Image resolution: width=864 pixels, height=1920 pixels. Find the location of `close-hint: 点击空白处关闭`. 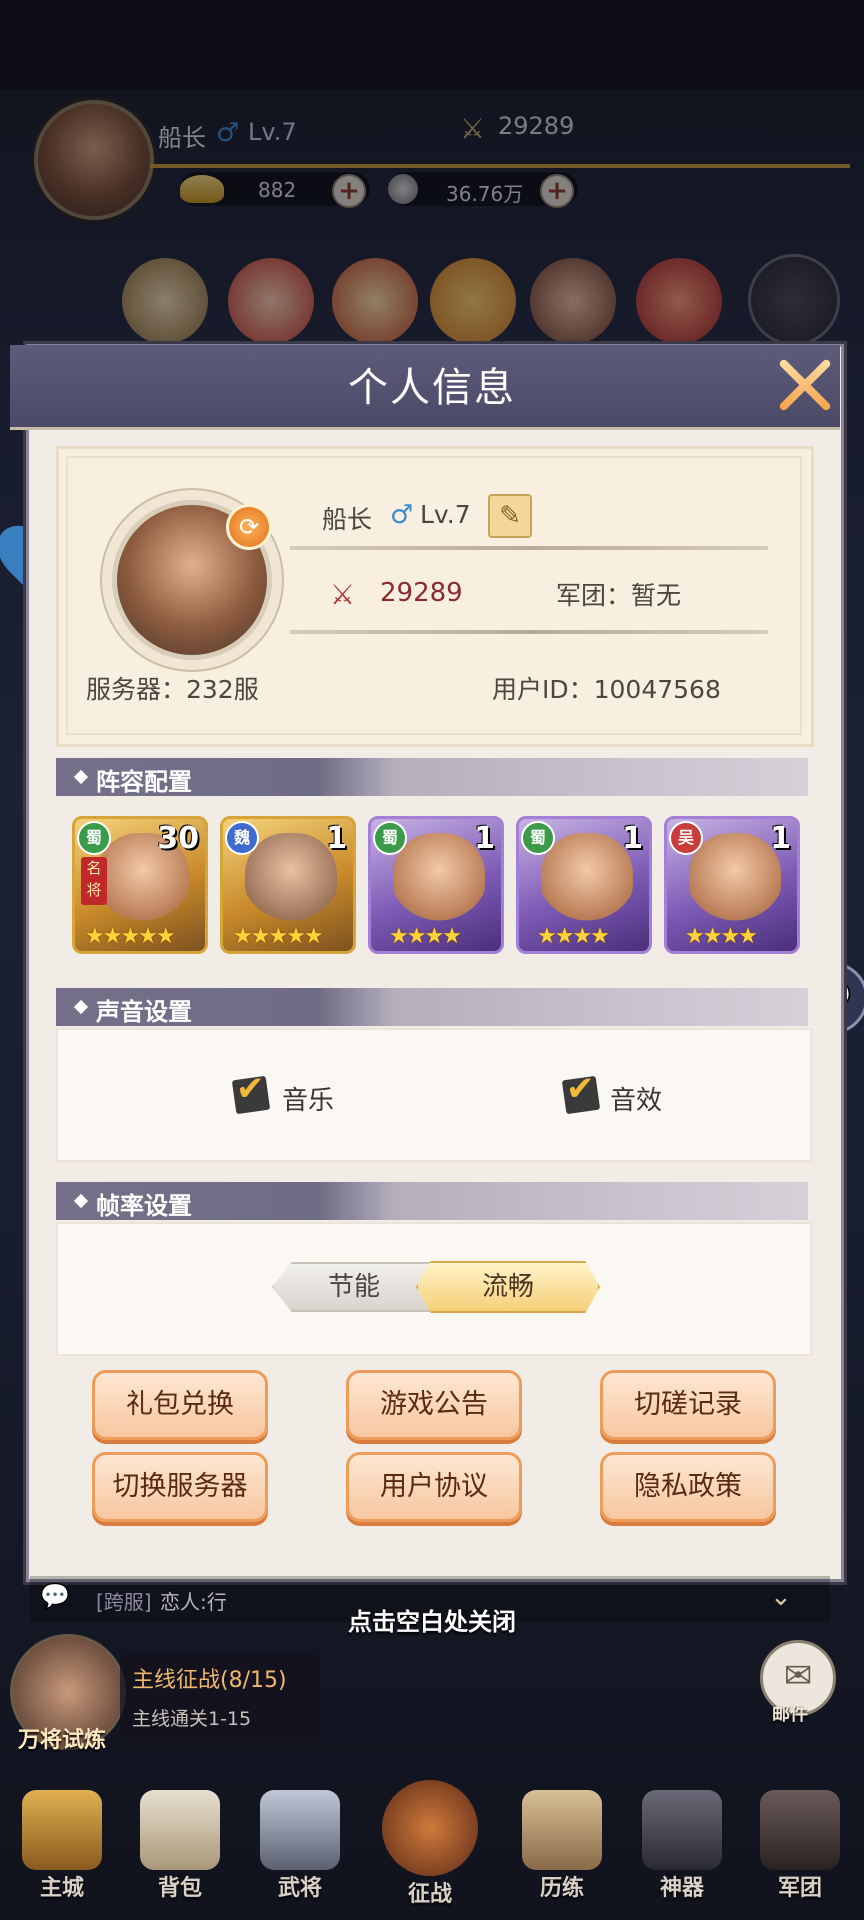

close-hint: 点击空白处关闭 is located at coordinates (432, 1622).